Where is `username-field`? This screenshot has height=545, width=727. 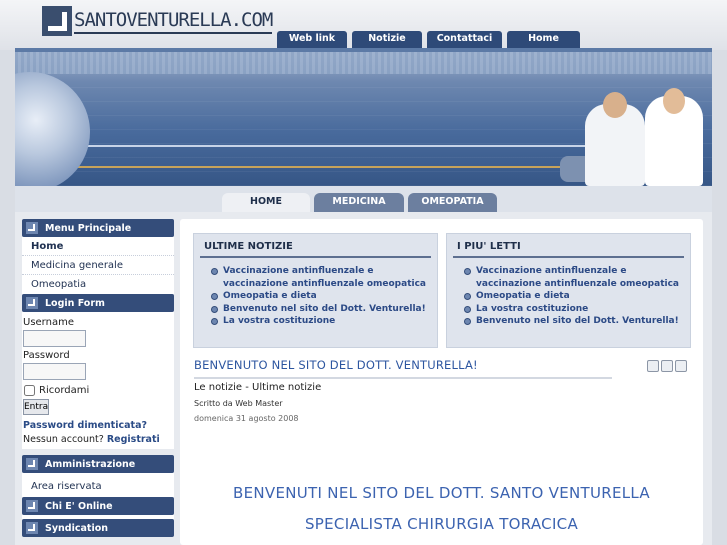
username-field is located at coordinates (54, 338).